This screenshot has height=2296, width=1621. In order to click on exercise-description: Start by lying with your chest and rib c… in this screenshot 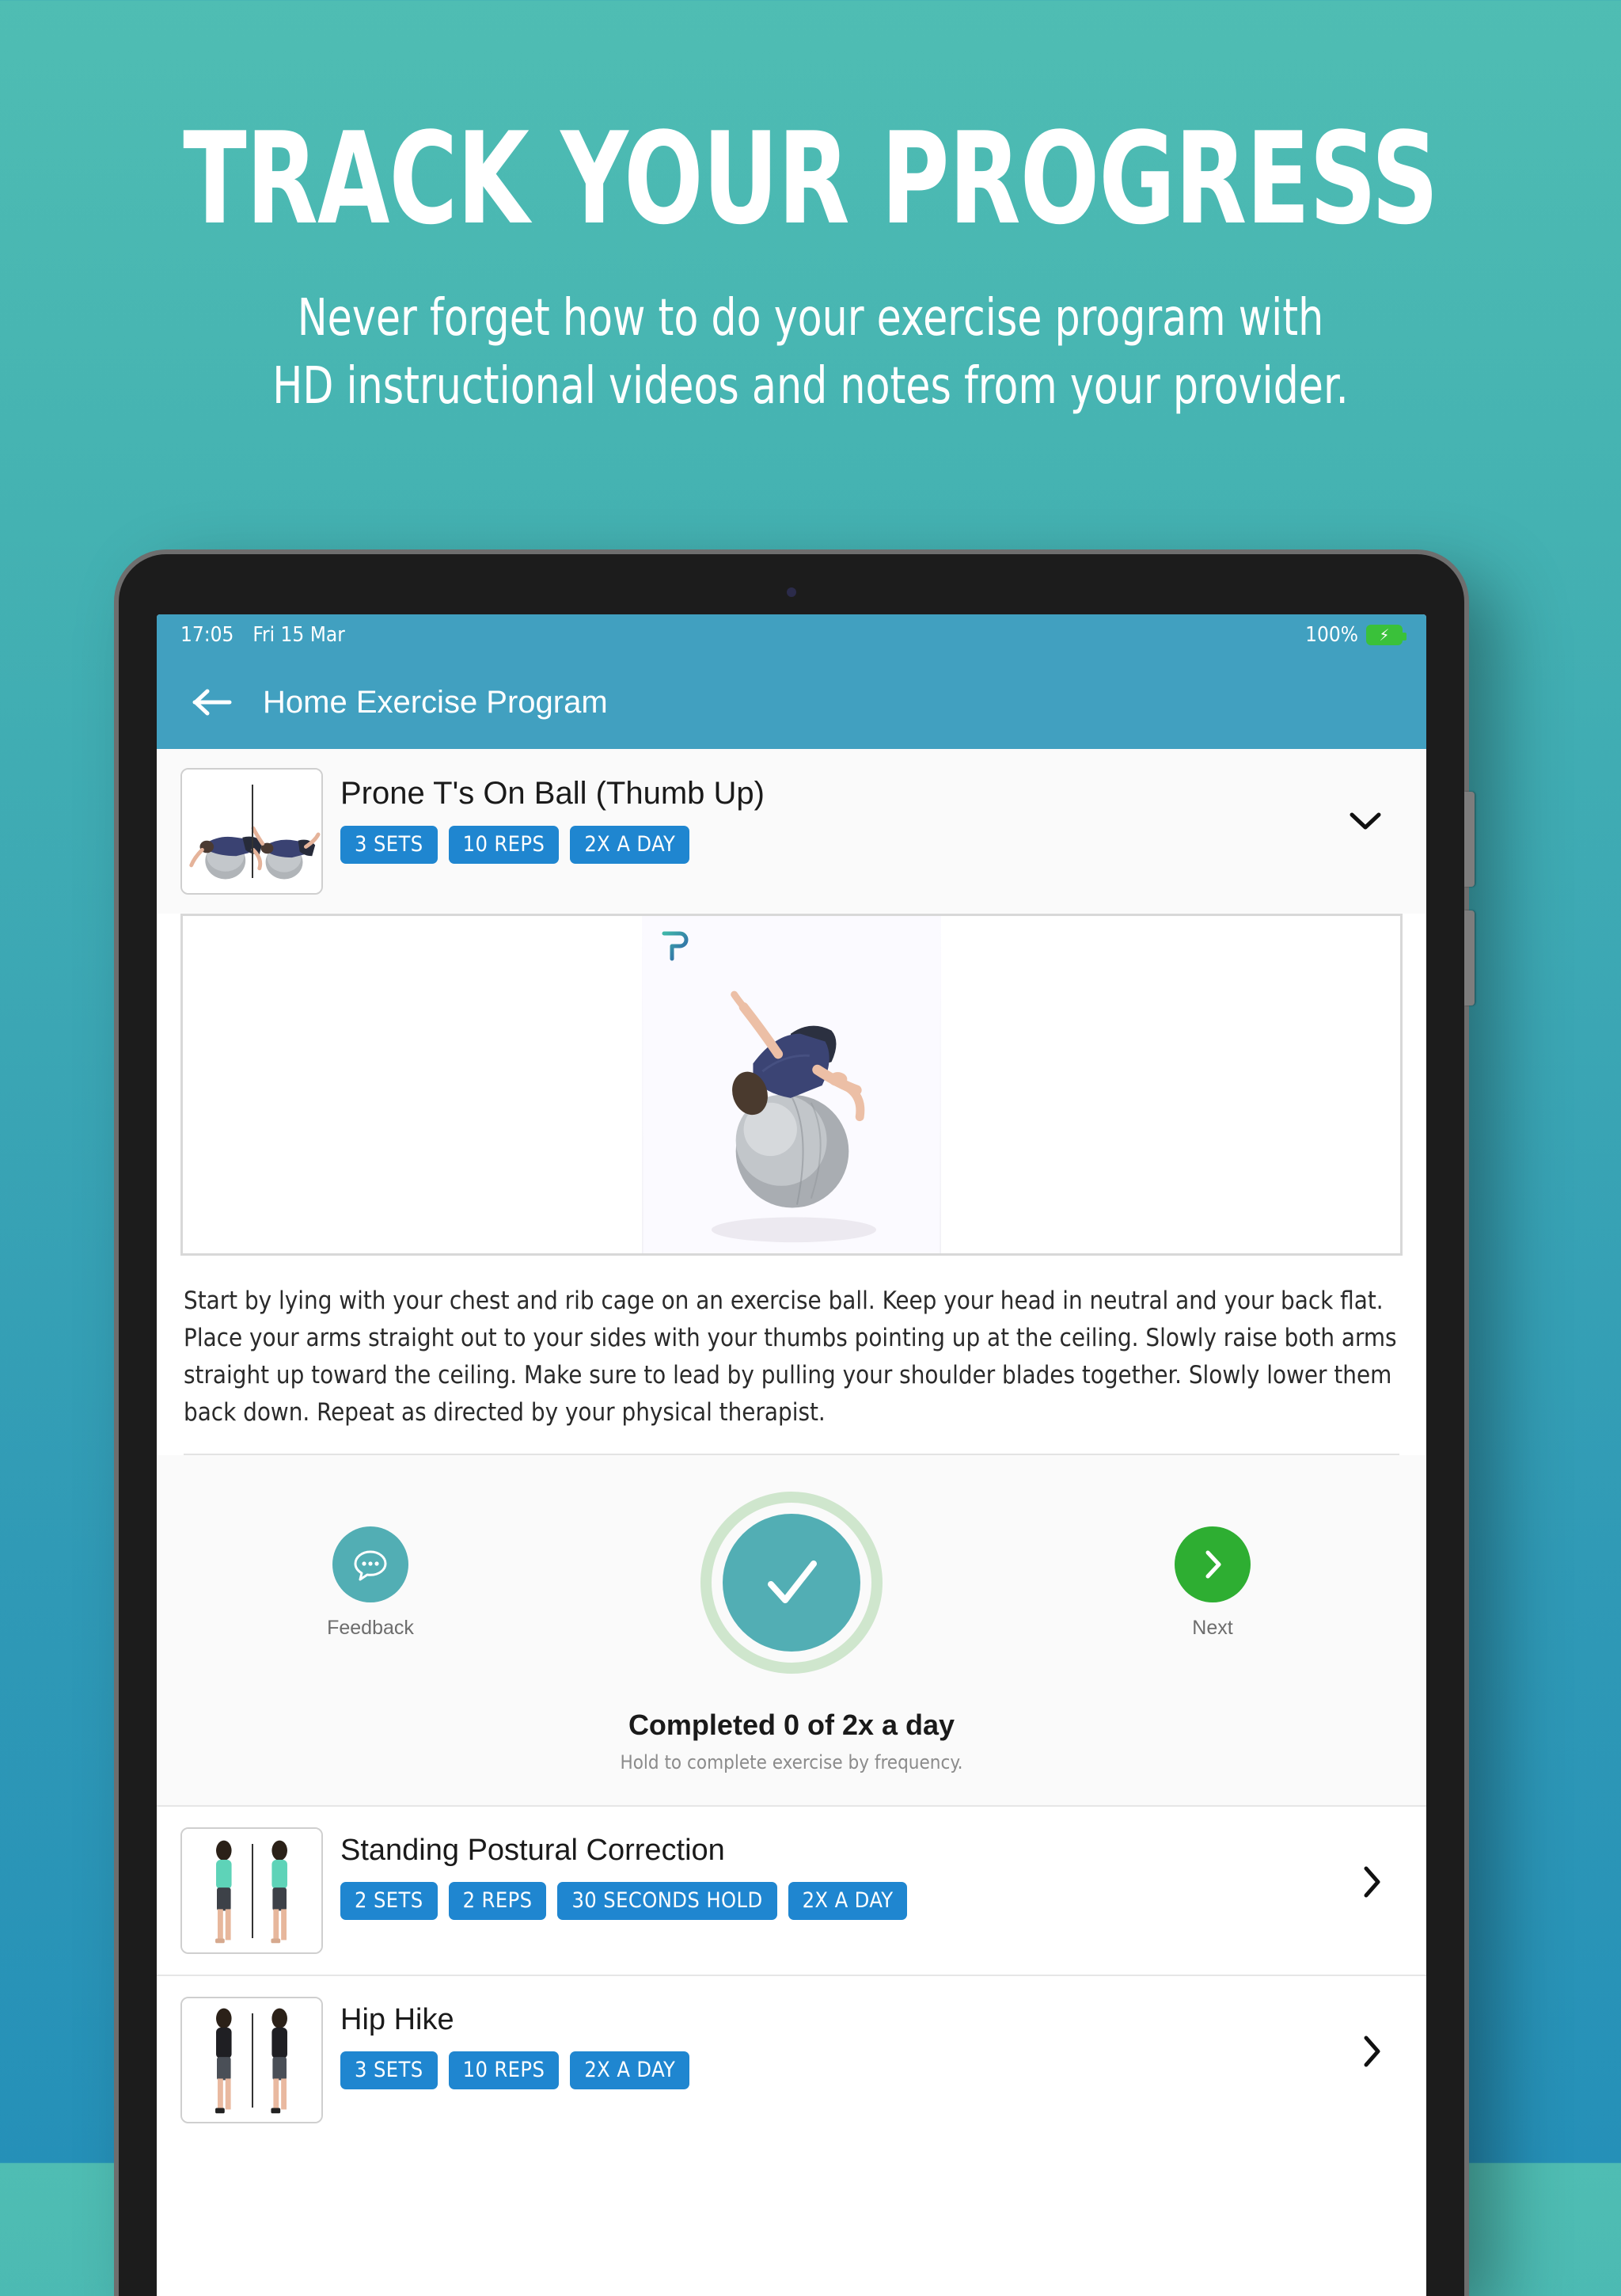, I will do `click(791, 1357)`.